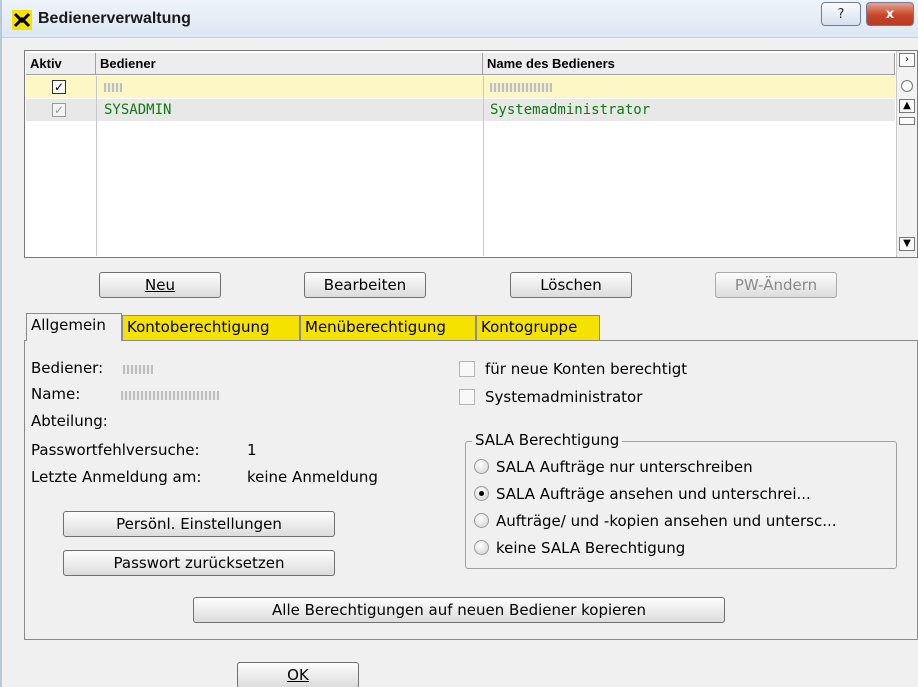 The width and height of the screenshot is (918, 687). What do you see at coordinates (907, 106) in the screenshot?
I see `scroll-up-icon: ▲` at bounding box center [907, 106].